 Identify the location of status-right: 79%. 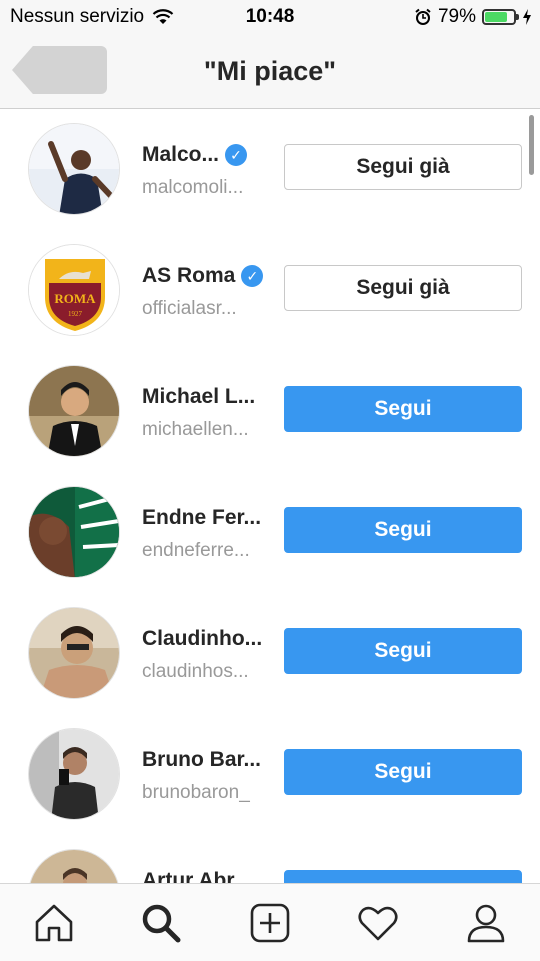
(473, 17).